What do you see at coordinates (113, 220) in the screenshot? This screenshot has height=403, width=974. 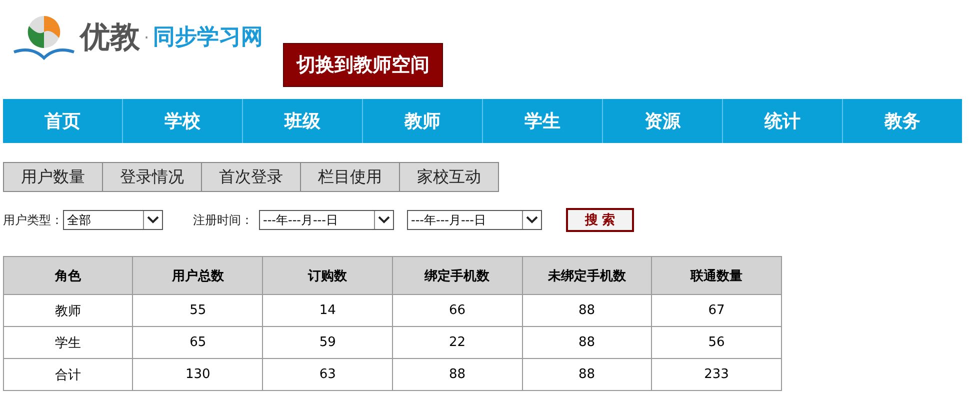 I see `user-type-select: 全部` at bounding box center [113, 220].